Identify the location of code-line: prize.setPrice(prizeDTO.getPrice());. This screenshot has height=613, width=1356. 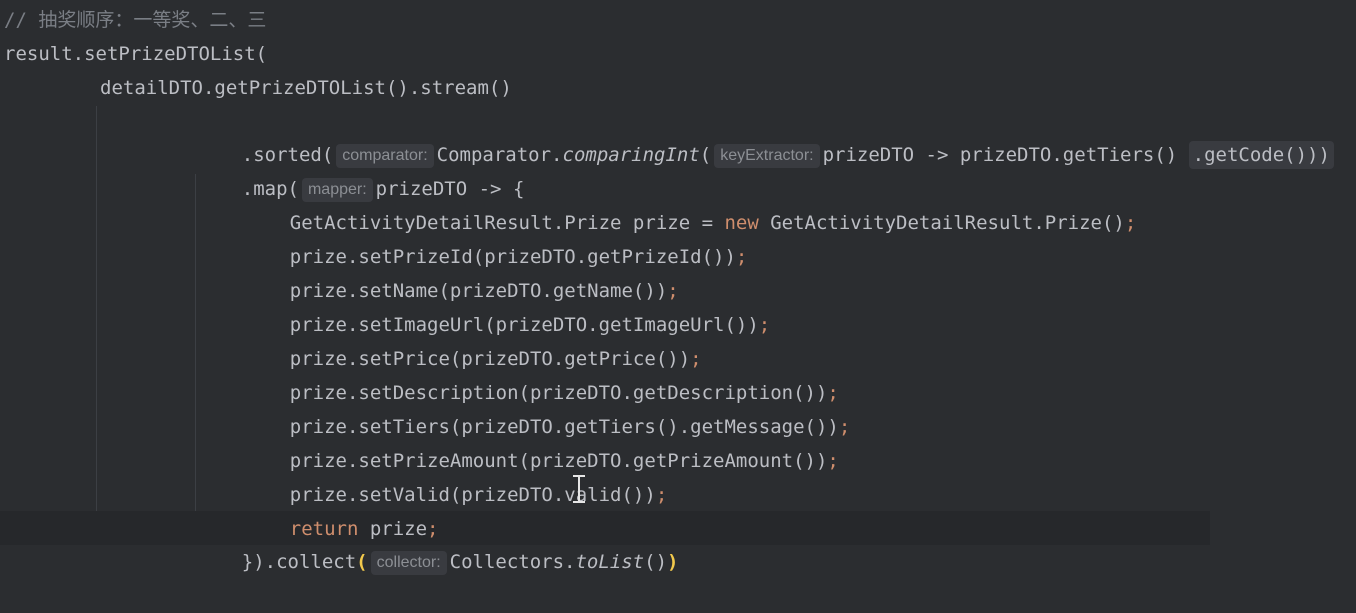
(473, 339).